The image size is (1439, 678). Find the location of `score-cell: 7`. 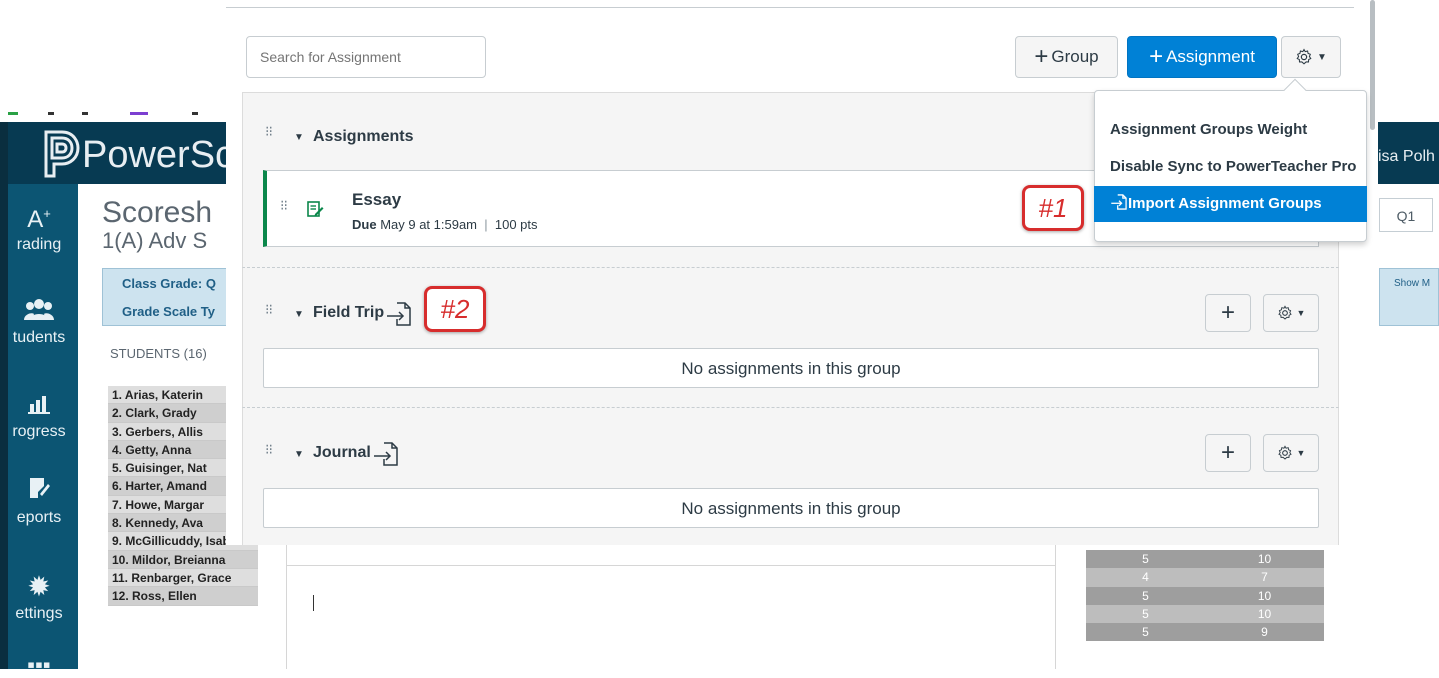

score-cell: 7 is located at coordinates (1264, 577).